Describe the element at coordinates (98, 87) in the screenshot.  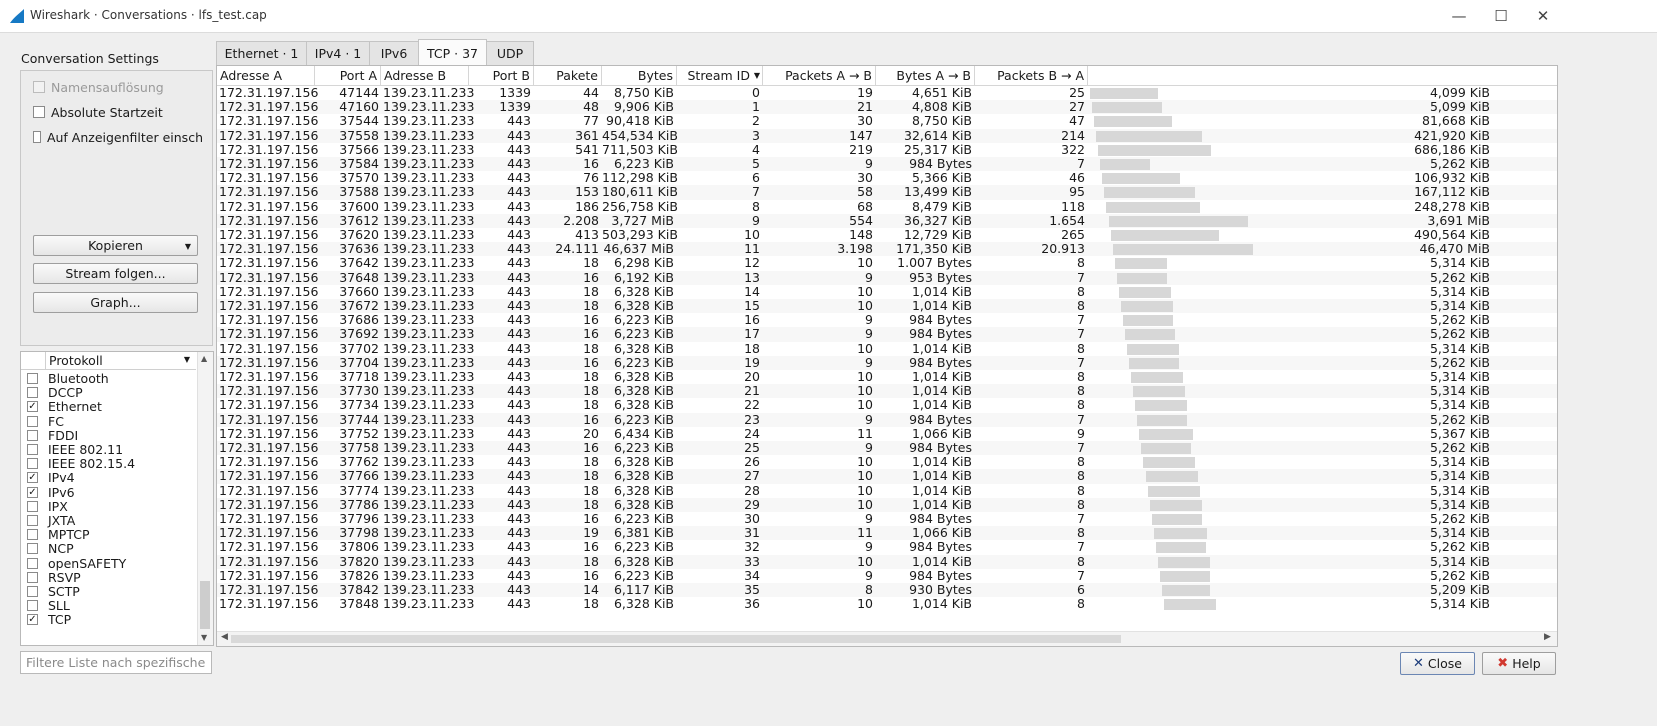
I see `name-resolution-option: Namensauflösung` at that location.